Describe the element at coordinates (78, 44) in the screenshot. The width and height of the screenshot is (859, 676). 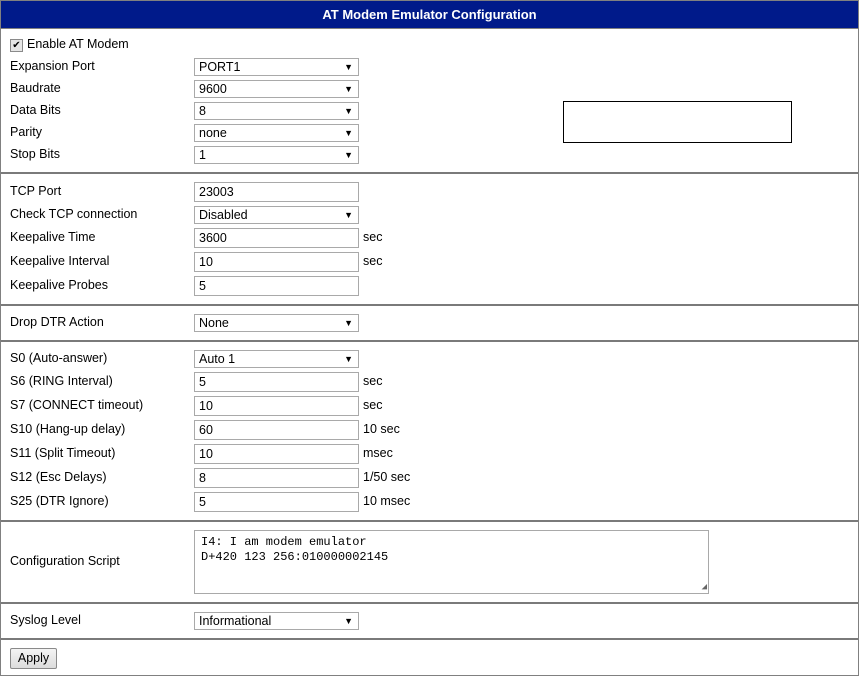
I see `enable-at-modem-label: Enable AT Modem` at that location.